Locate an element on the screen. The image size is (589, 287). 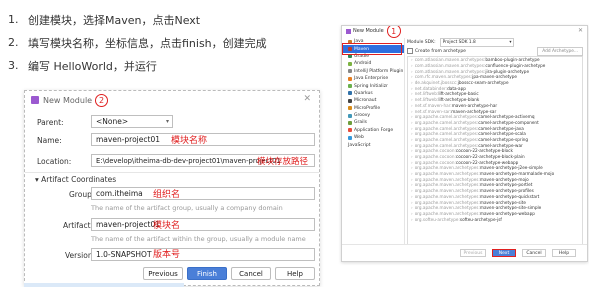
groupid-input: com.itheima is located at coordinates (203, 193).